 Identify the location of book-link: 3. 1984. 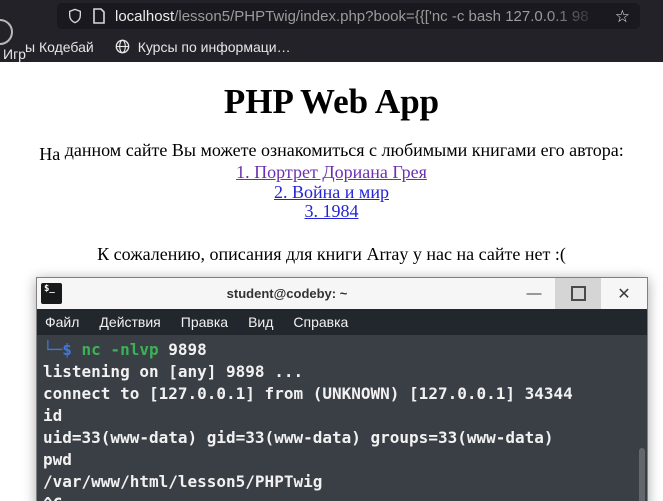
(331, 211).